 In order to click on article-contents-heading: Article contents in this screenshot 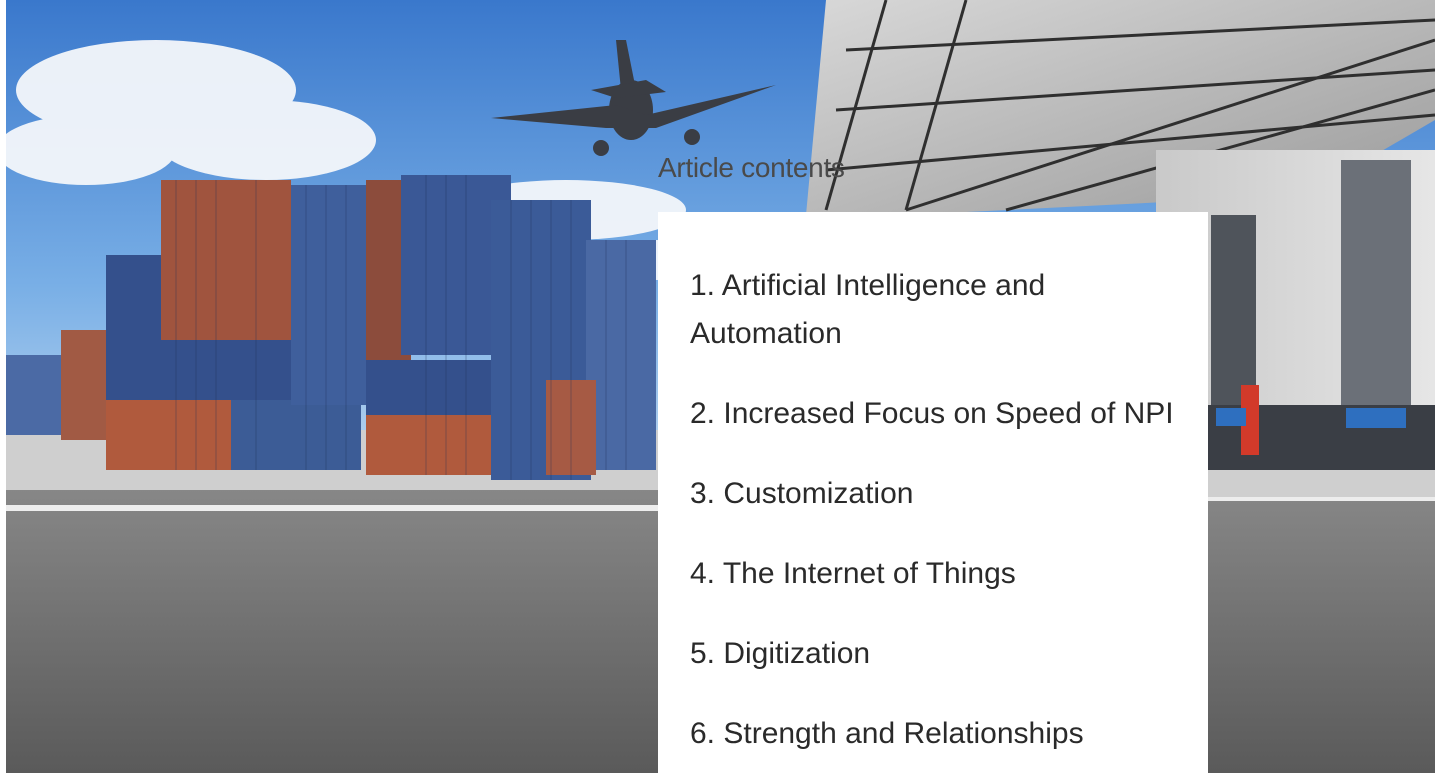, I will do `click(751, 167)`.